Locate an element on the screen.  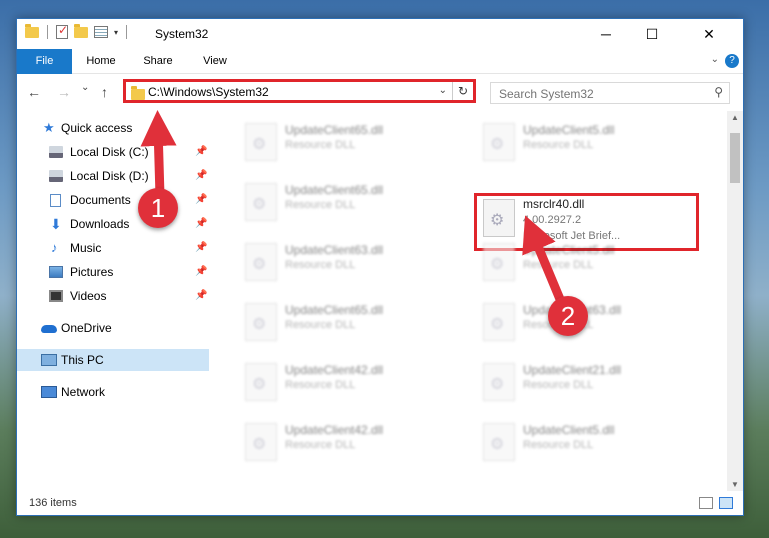
sidebar-item-local-disk-d: Local Disk (D:) 📌 is located at coordinates (113, 176).